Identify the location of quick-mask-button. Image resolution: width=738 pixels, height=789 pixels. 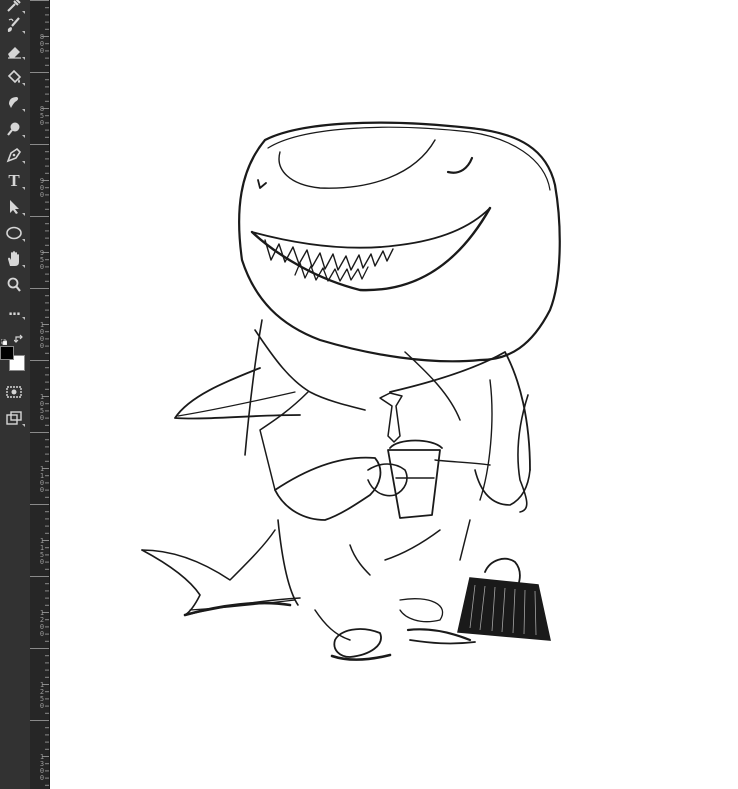
(14, 392).